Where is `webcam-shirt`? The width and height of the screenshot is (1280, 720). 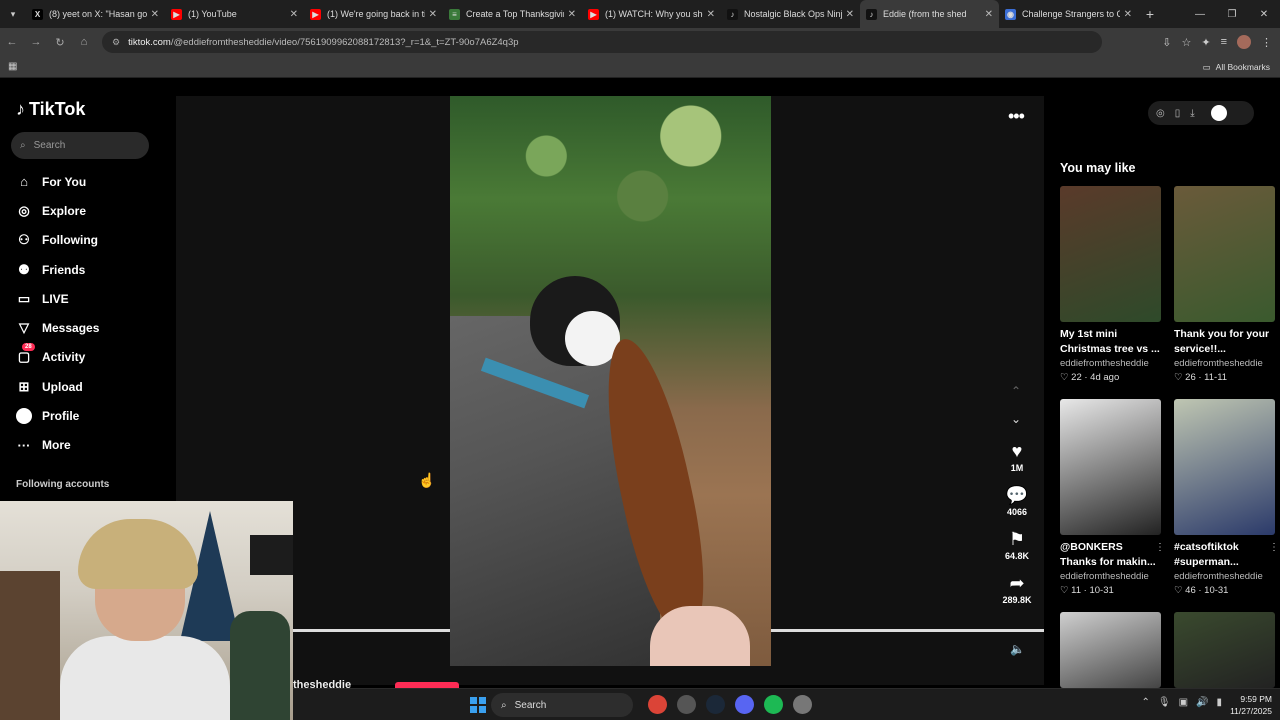
webcam-shirt is located at coordinates (145, 678).